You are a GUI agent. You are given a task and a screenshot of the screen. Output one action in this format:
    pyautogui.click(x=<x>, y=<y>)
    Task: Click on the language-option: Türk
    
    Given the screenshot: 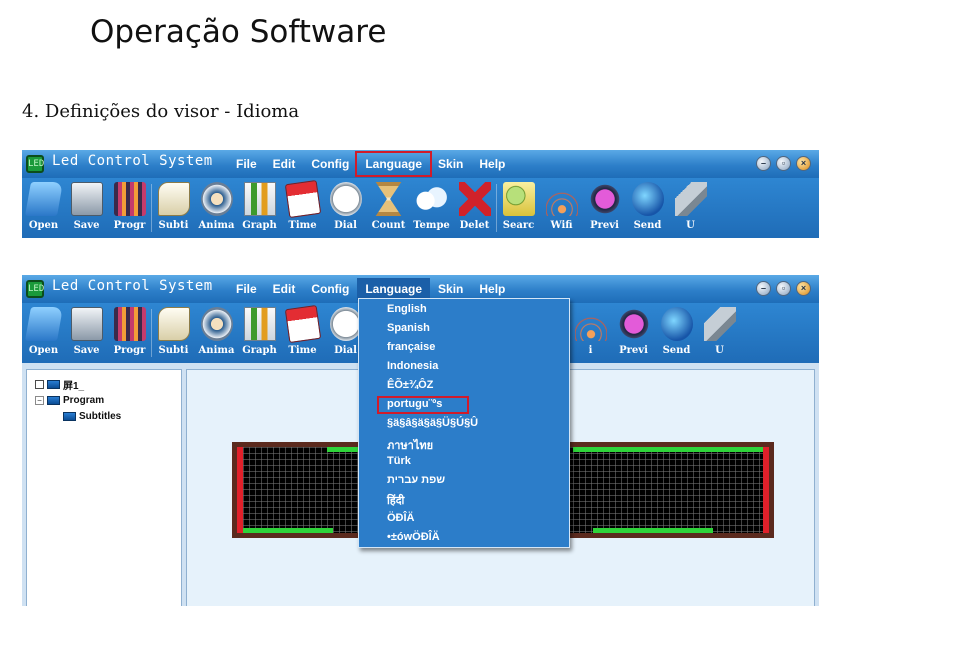 What is the action you would take?
    pyautogui.click(x=399, y=461)
    